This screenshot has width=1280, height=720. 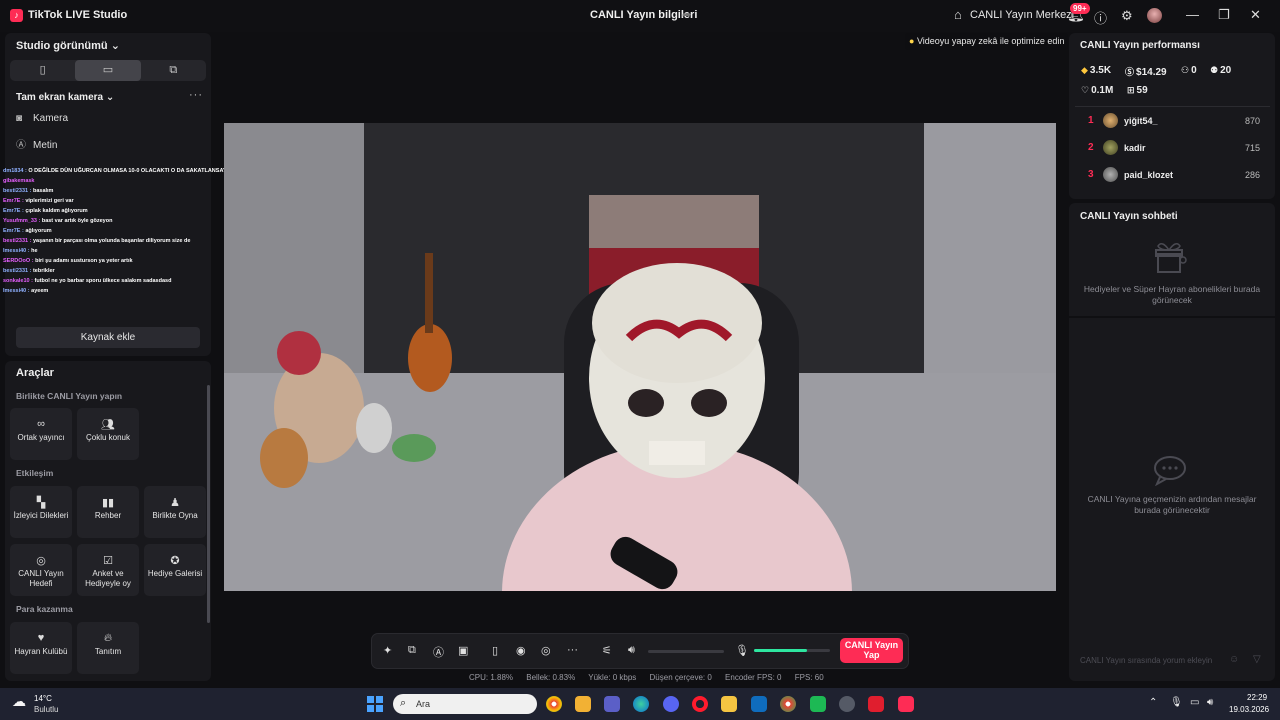 I want to click on poll-icon: ☑, so click(x=108, y=561).